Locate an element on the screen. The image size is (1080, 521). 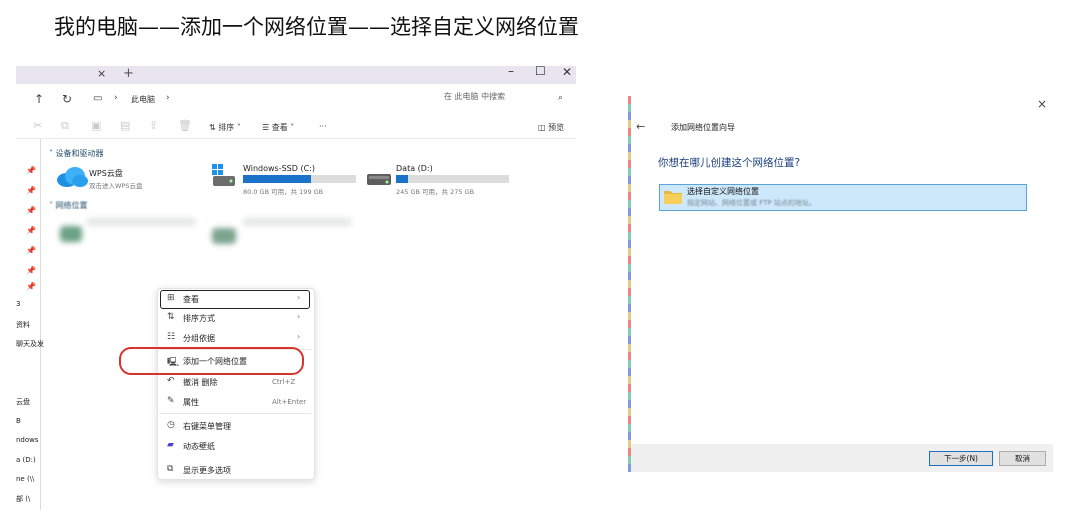
group-header-devices: ˅ 设备和驱动器 is located at coordinates (76, 153).